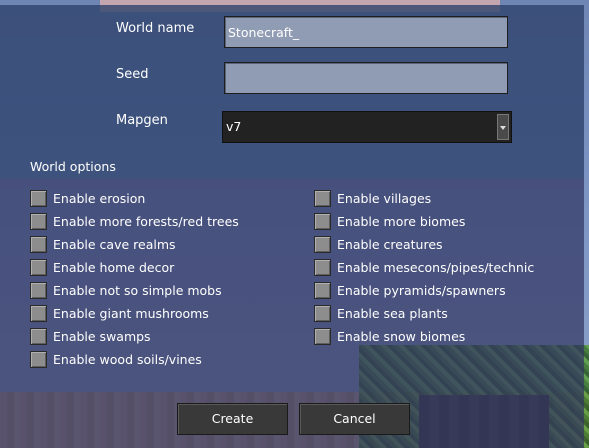 This screenshot has height=448, width=589. I want to click on option-row: Enable more biomes, so click(389, 221).